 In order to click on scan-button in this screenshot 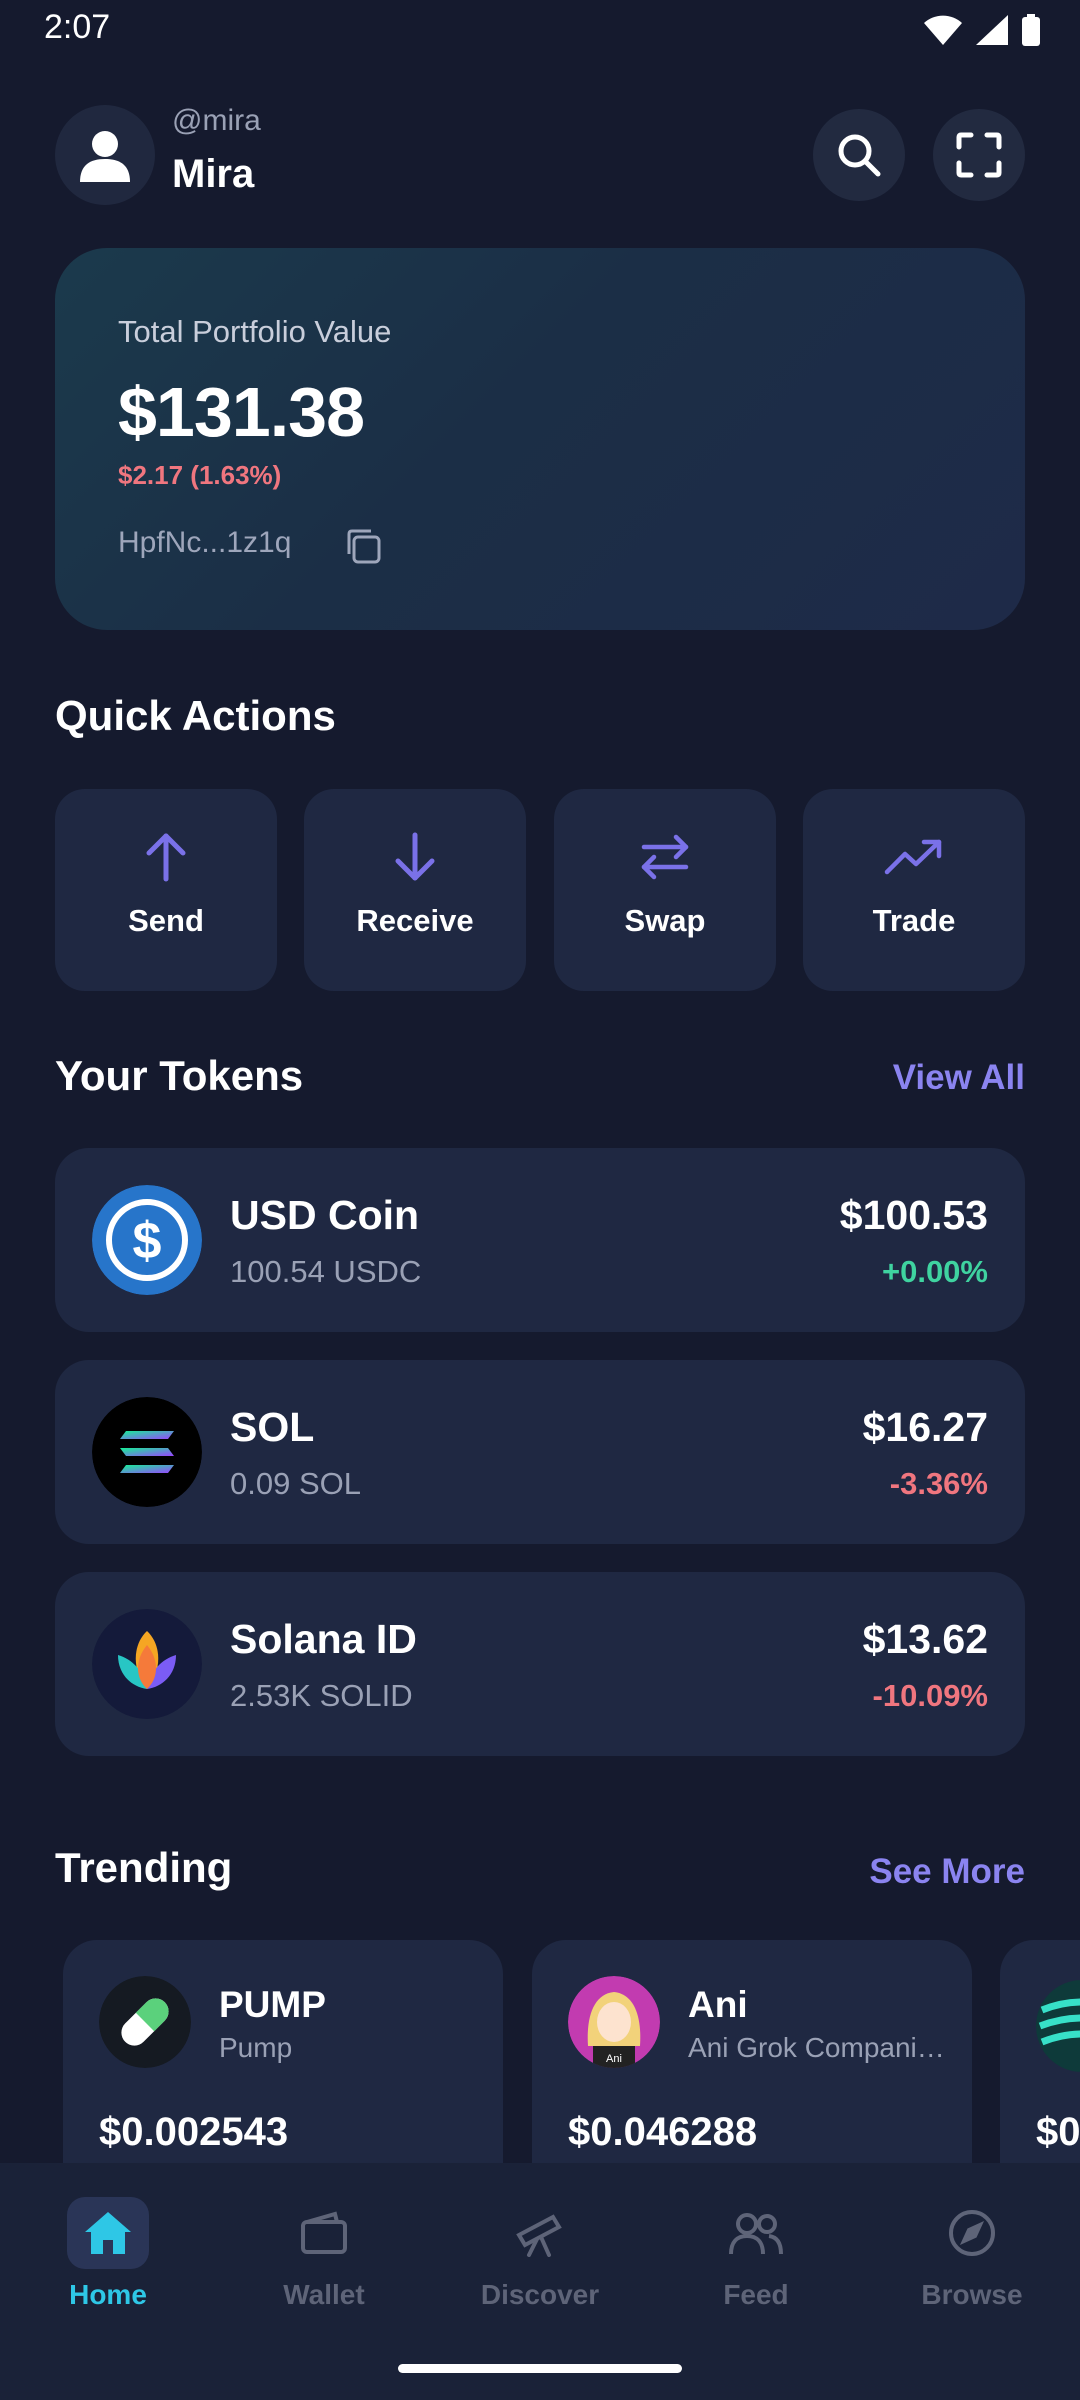, I will do `click(979, 155)`.